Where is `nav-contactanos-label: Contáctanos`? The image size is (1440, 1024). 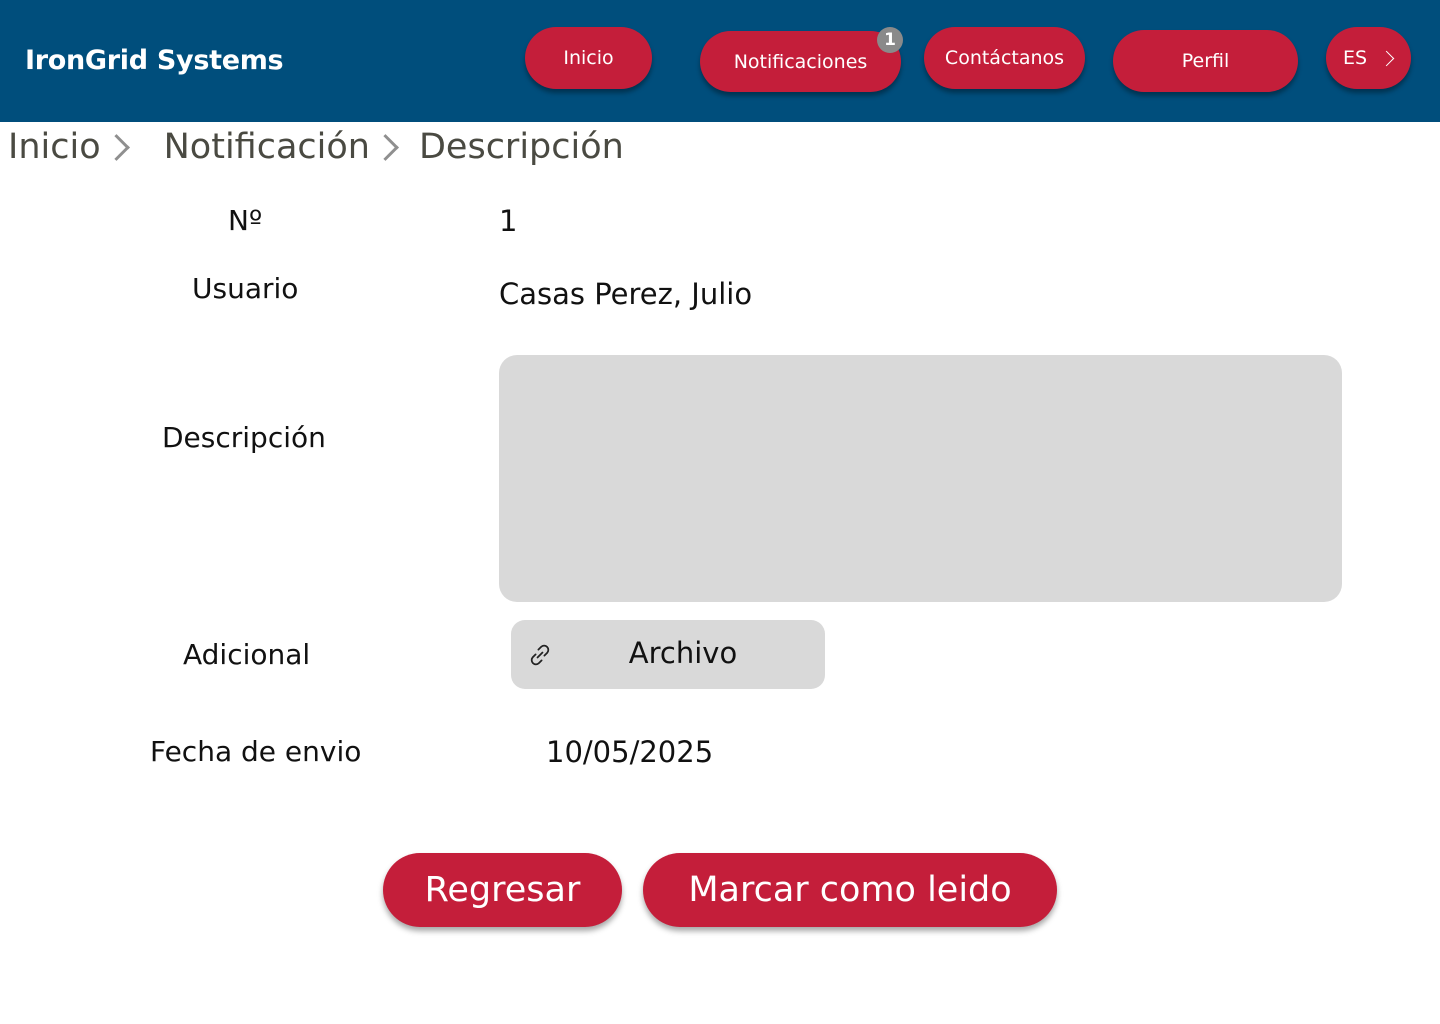
nav-contactanos-label: Contáctanos is located at coordinates (1004, 58).